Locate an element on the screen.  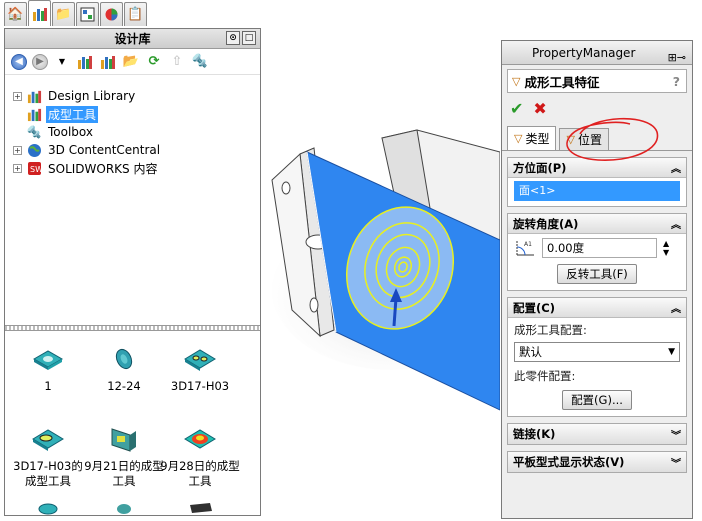
face-selection-value: 面<1> is located at coordinates (537, 190).